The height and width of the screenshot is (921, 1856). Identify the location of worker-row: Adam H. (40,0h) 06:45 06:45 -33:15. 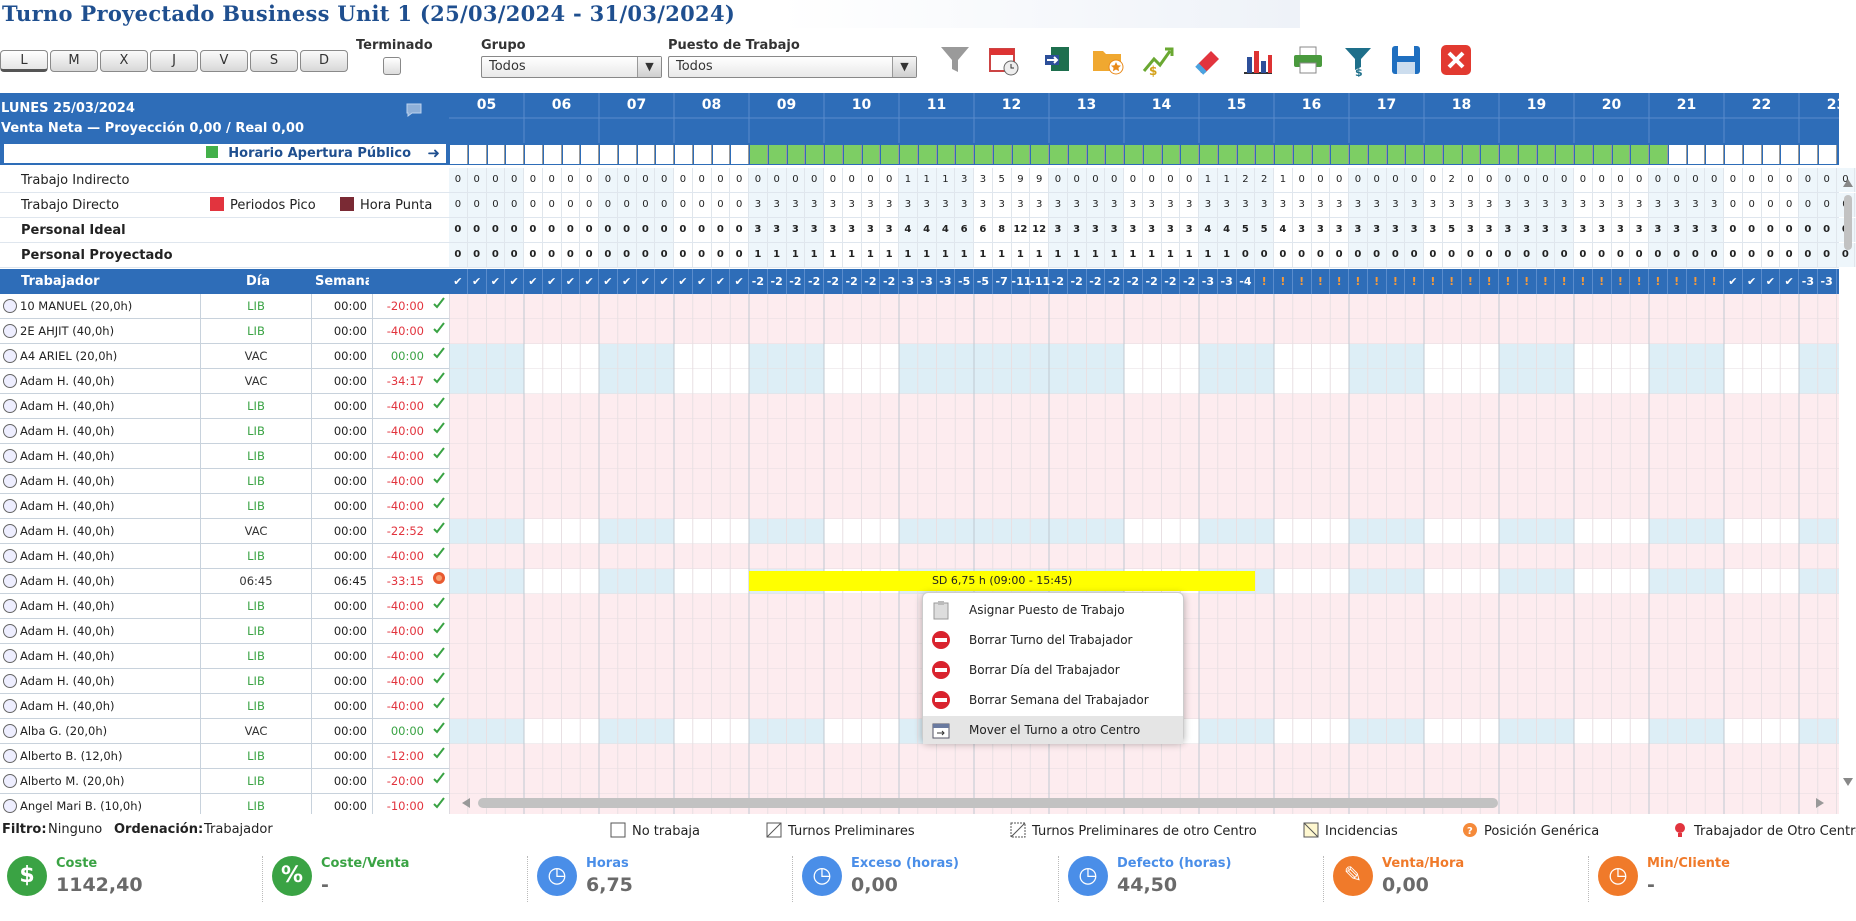
(224, 581).